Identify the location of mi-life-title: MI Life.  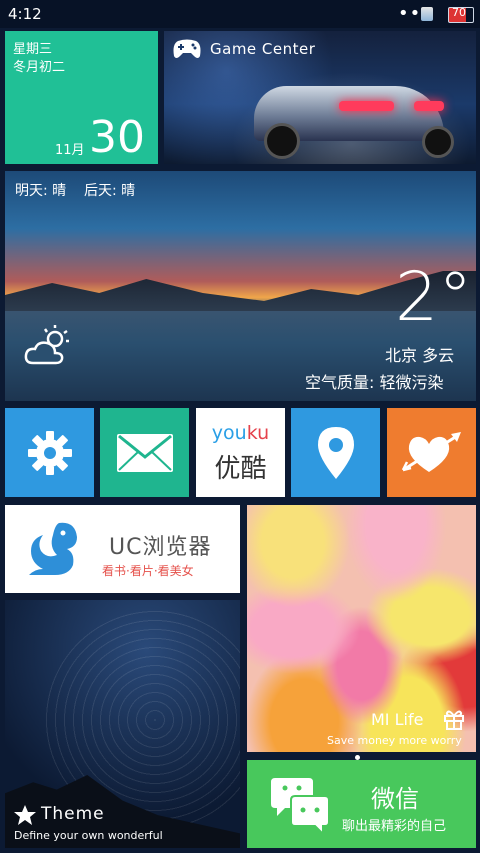
(397, 719).